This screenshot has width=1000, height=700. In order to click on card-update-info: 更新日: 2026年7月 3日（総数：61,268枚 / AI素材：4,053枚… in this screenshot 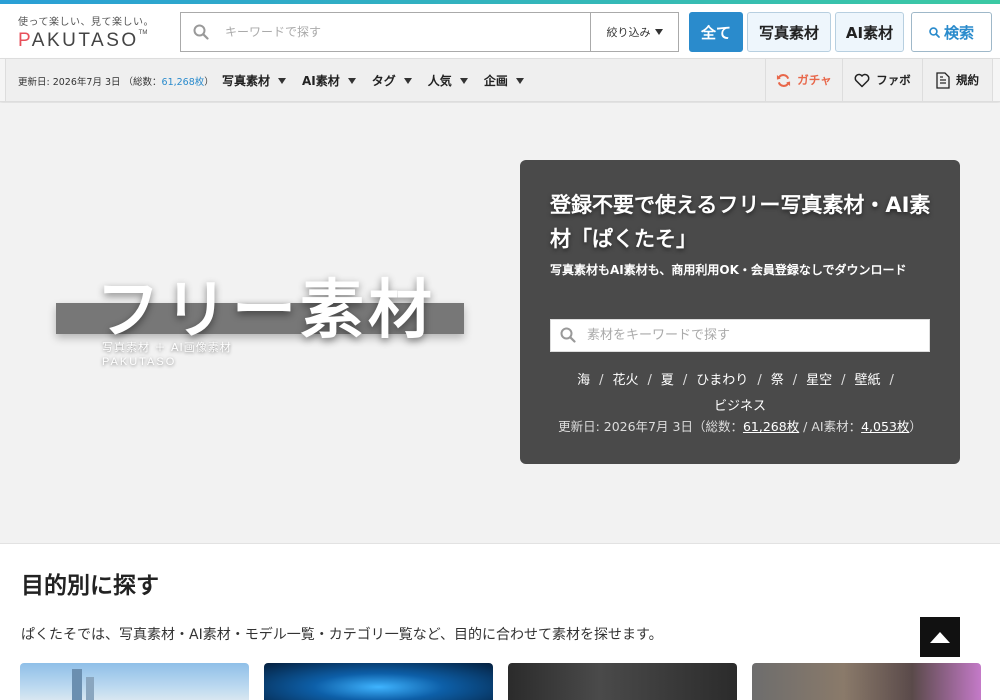, I will do `click(740, 425)`.